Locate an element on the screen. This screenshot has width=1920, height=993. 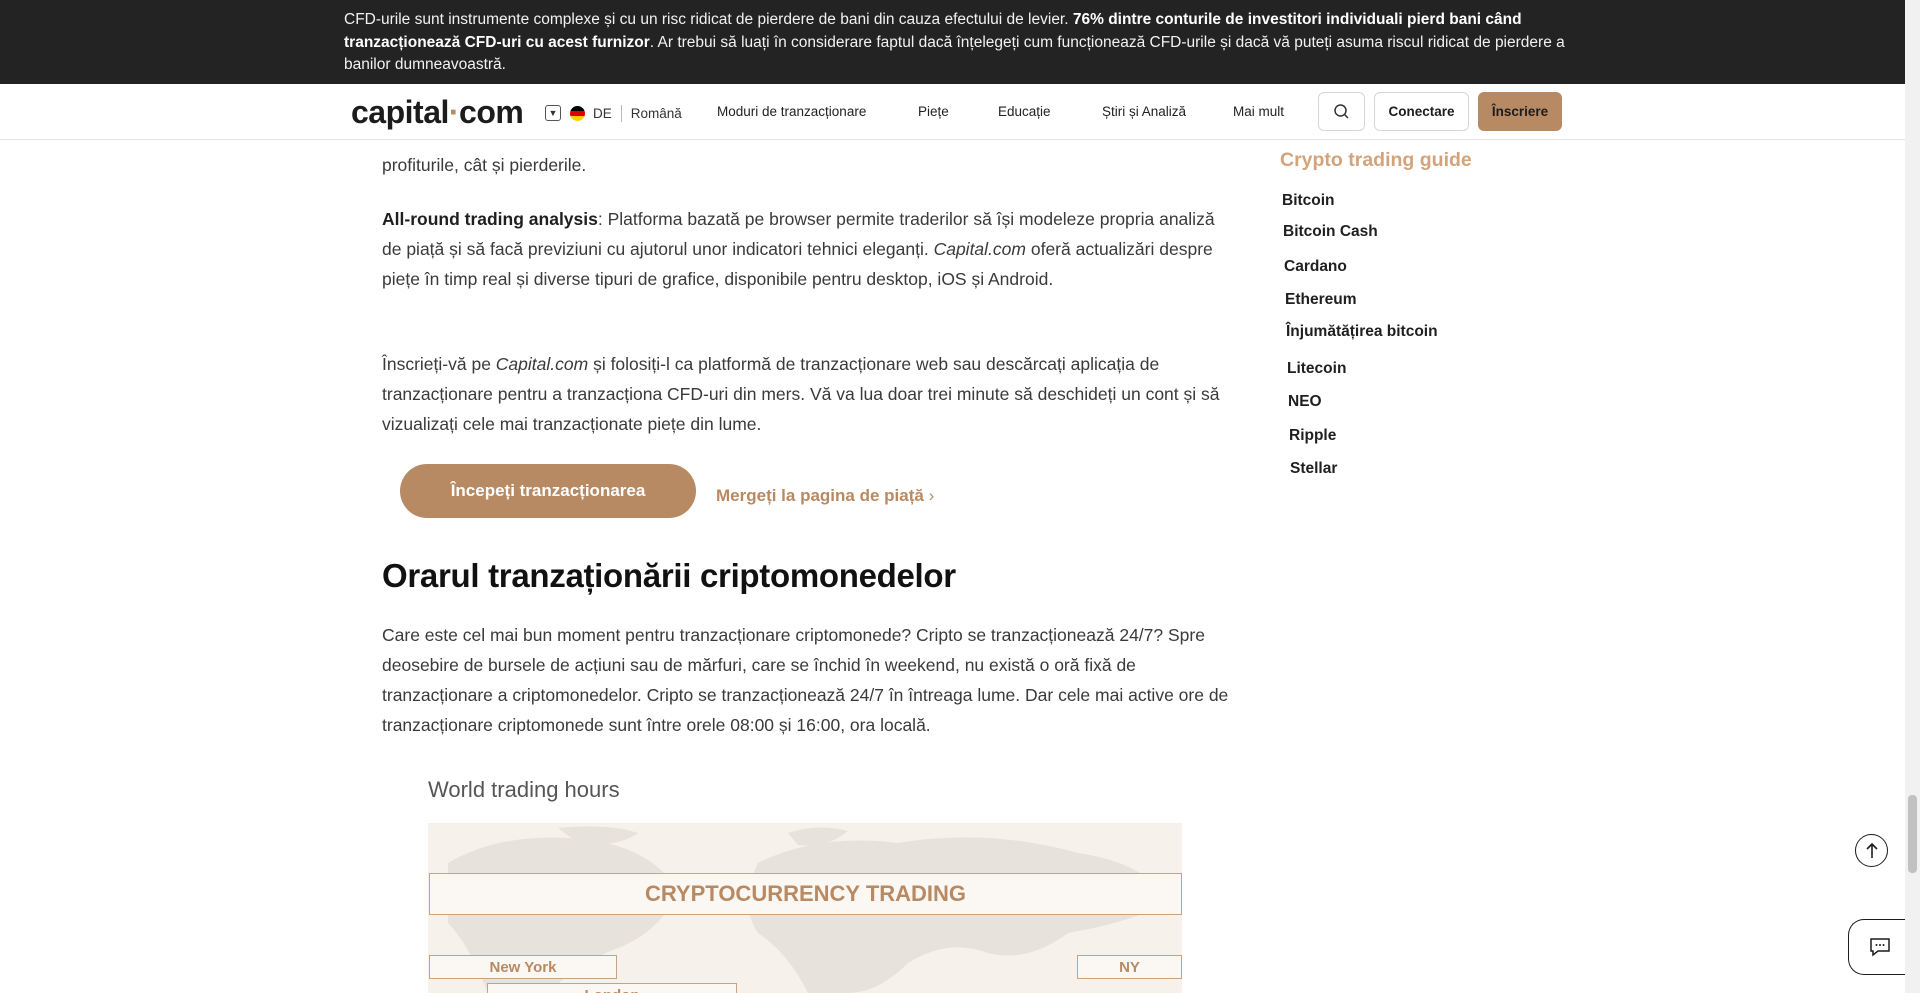
scroll-to-top-button is located at coordinates (1871, 850).